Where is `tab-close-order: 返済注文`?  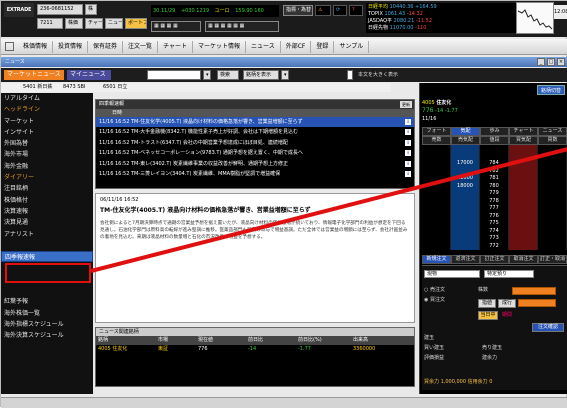
tab-close-order: 返済注文 is located at coordinates (465, 259).